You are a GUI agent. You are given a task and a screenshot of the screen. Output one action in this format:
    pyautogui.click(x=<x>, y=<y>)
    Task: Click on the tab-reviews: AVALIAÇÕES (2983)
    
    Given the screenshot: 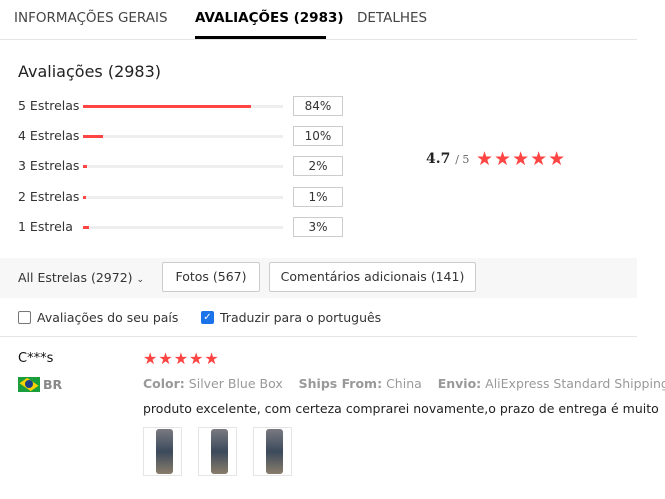 What is the action you would take?
    pyautogui.click(x=269, y=18)
    